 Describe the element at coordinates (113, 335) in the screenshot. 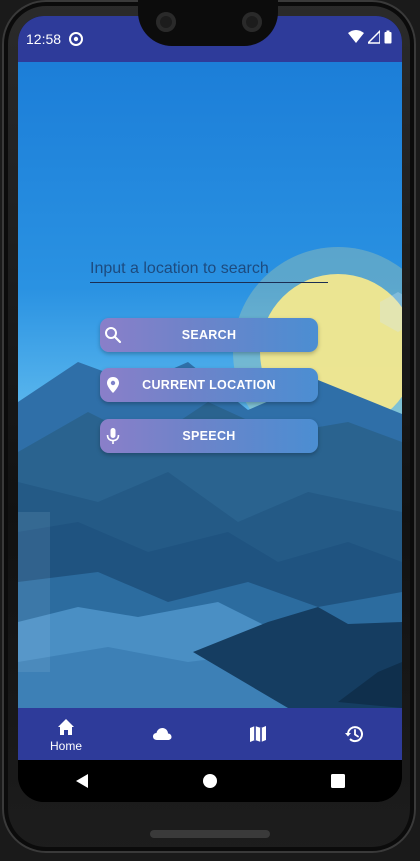

I see `search-icon` at that location.